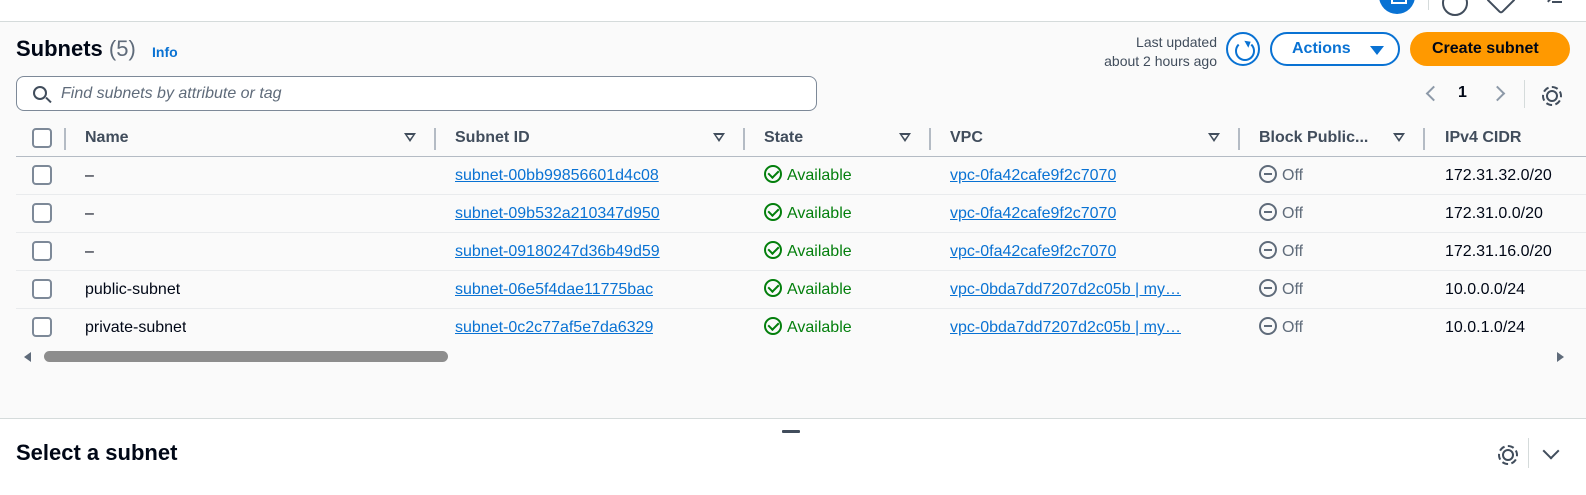 This screenshot has width=1586, height=495. Describe the element at coordinates (165, 52) in the screenshot. I see `info-link: Info` at that location.